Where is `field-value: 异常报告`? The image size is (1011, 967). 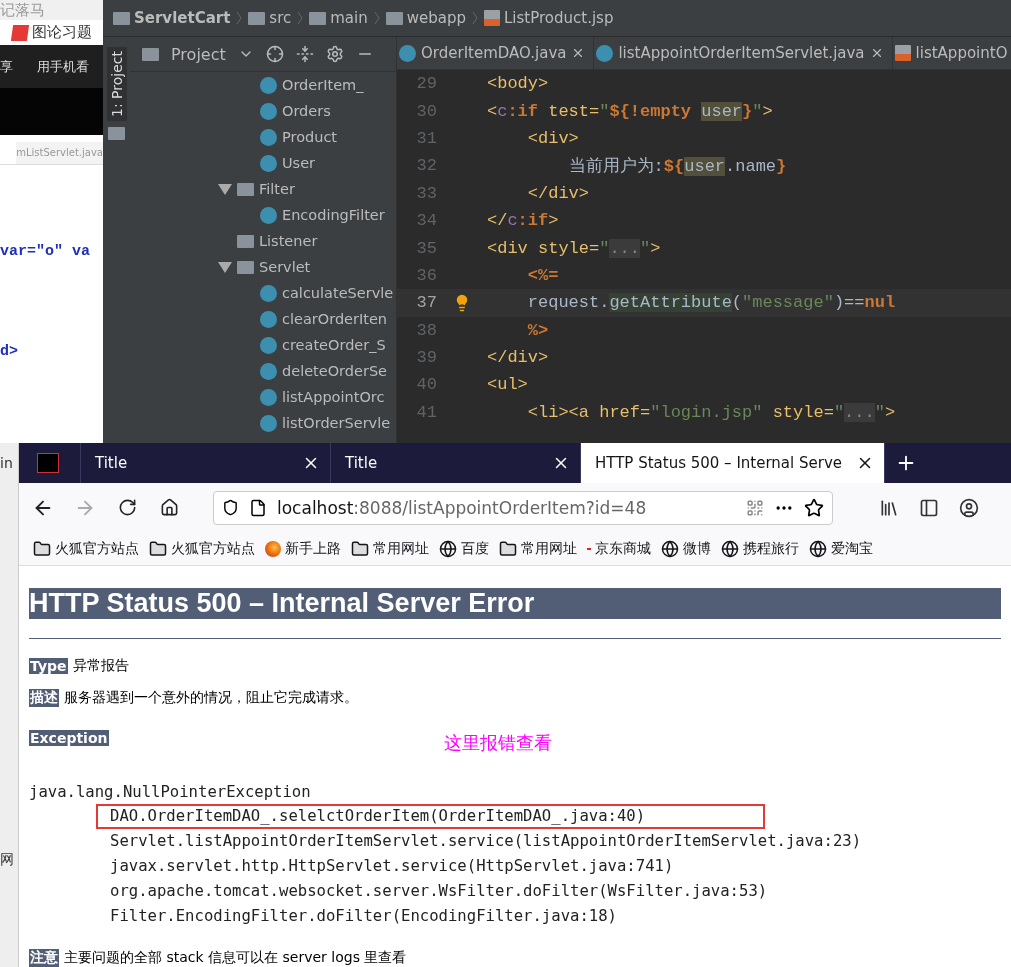 field-value: 异常报告 is located at coordinates (100, 666).